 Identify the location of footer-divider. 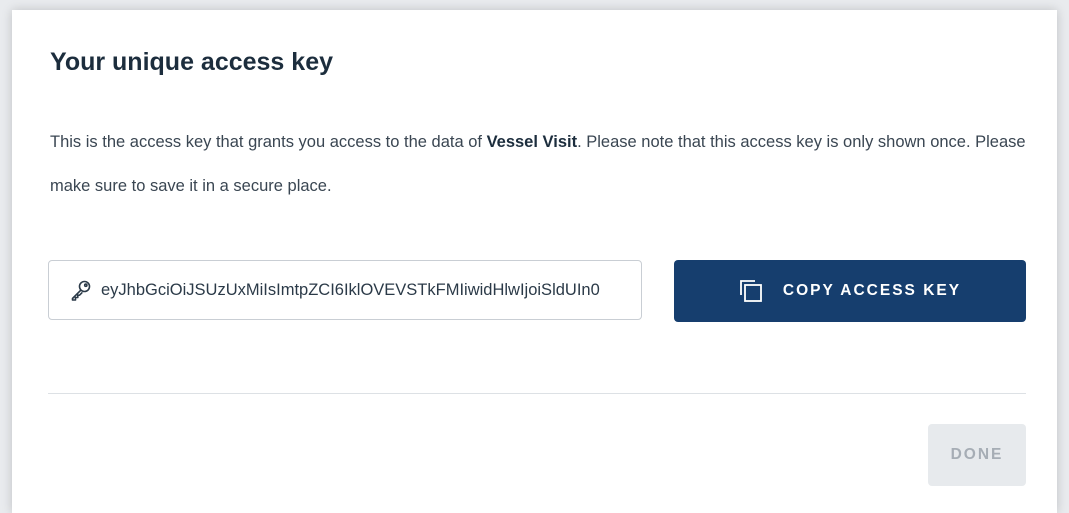
(537, 393).